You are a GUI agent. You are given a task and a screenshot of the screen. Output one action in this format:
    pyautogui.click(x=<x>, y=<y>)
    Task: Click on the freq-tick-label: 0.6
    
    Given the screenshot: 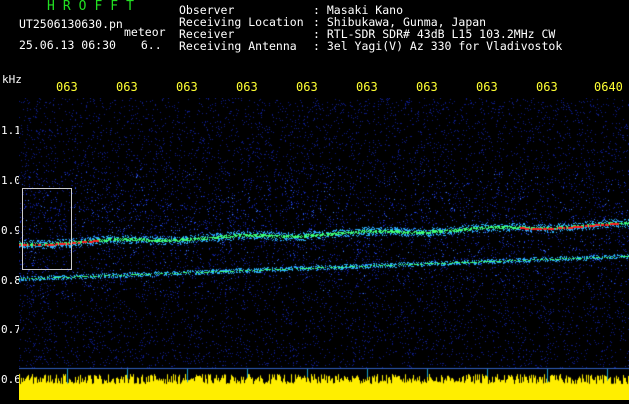 What is the action you would take?
    pyautogui.click(x=11, y=379)
    